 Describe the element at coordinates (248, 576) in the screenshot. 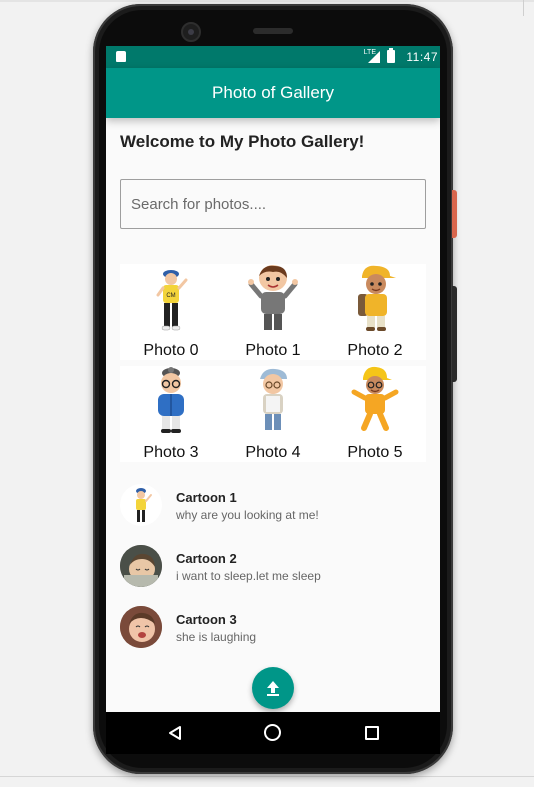

I see `list-item-subtitle: i want to sleep.let me sleep` at that location.